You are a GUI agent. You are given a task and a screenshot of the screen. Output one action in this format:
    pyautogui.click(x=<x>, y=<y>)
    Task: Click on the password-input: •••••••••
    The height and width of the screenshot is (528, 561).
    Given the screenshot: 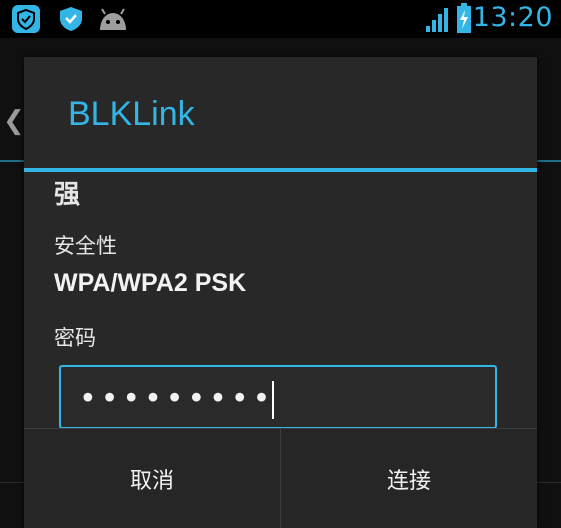 What is the action you would take?
    pyautogui.click(x=278, y=397)
    